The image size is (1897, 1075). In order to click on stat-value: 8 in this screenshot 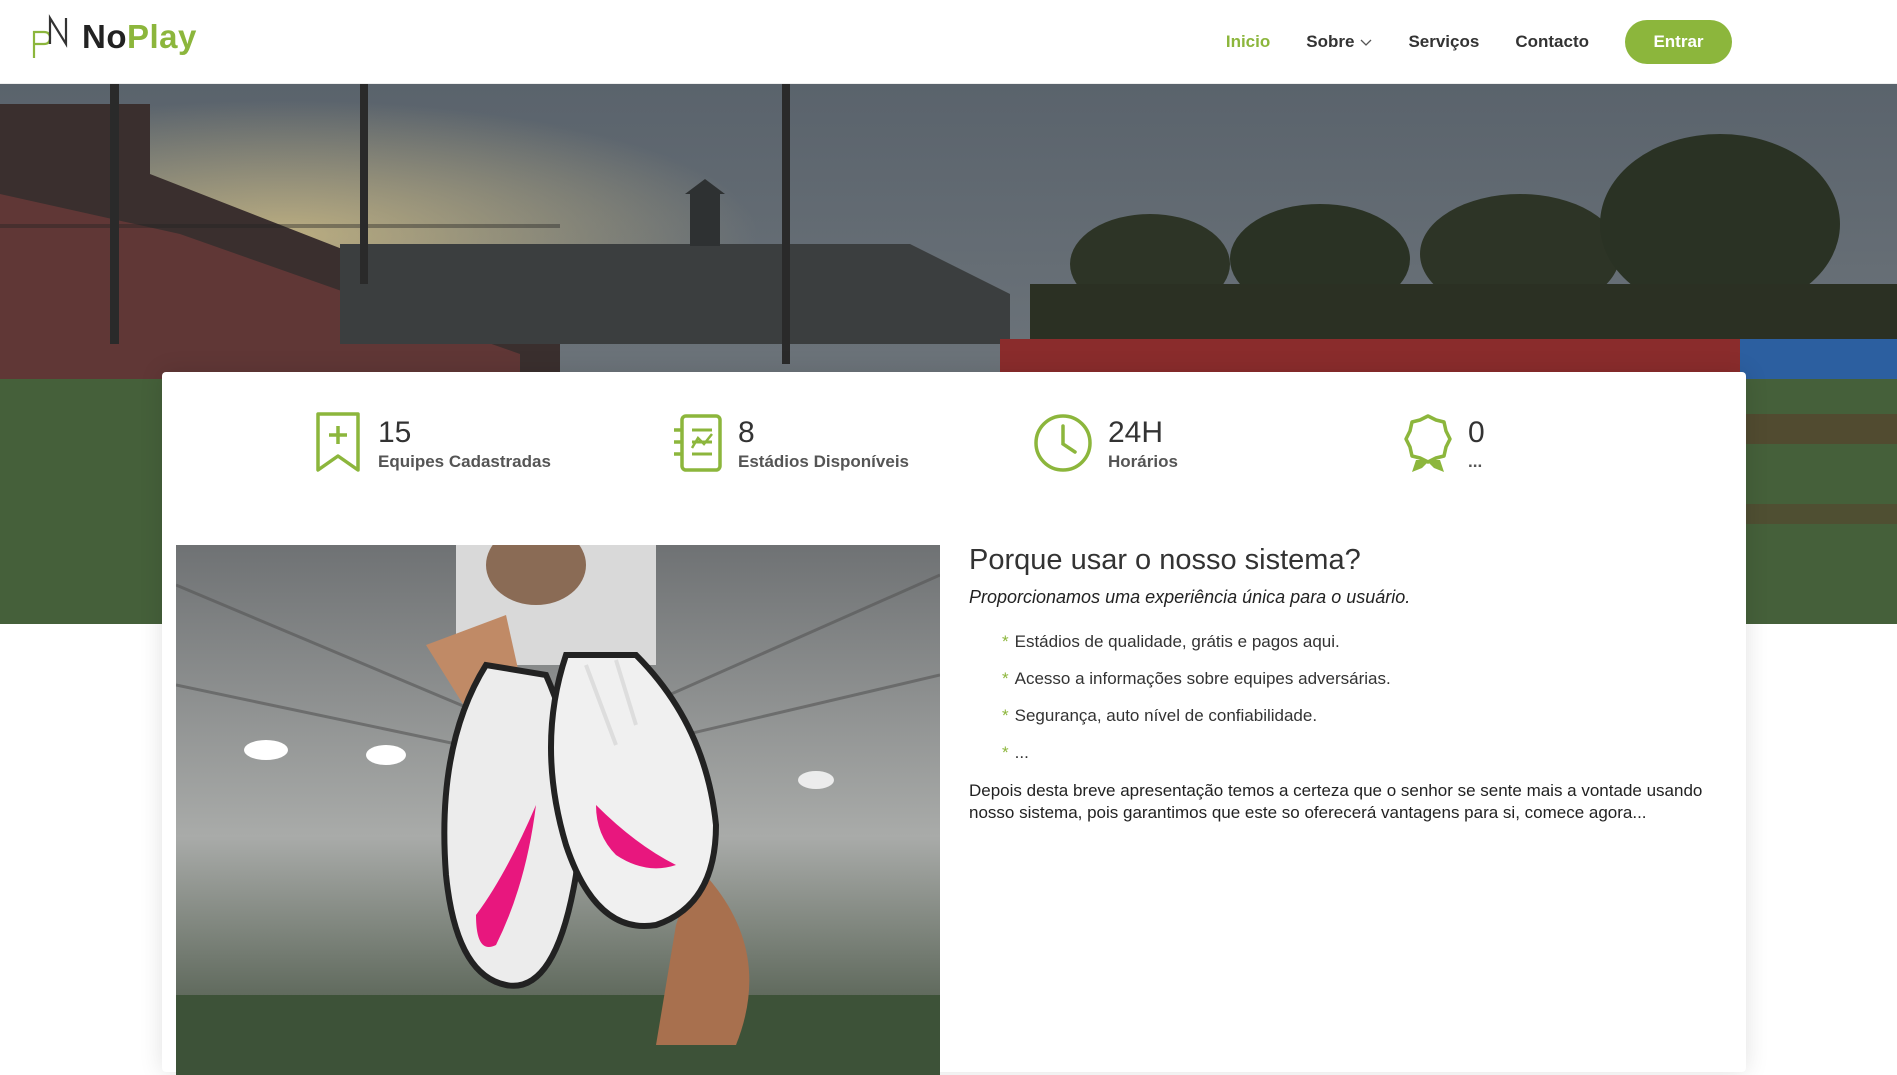, I will do `click(746, 432)`.